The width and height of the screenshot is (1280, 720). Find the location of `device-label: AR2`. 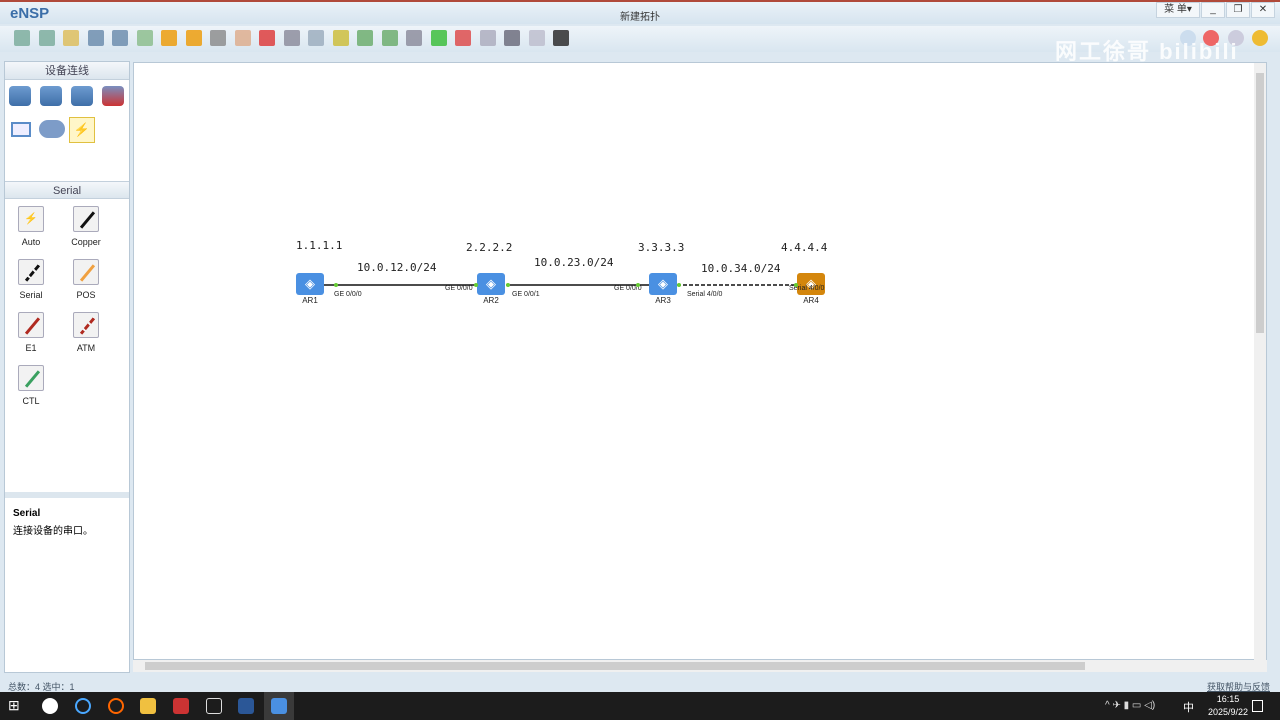

device-label: AR2 is located at coordinates (491, 300).